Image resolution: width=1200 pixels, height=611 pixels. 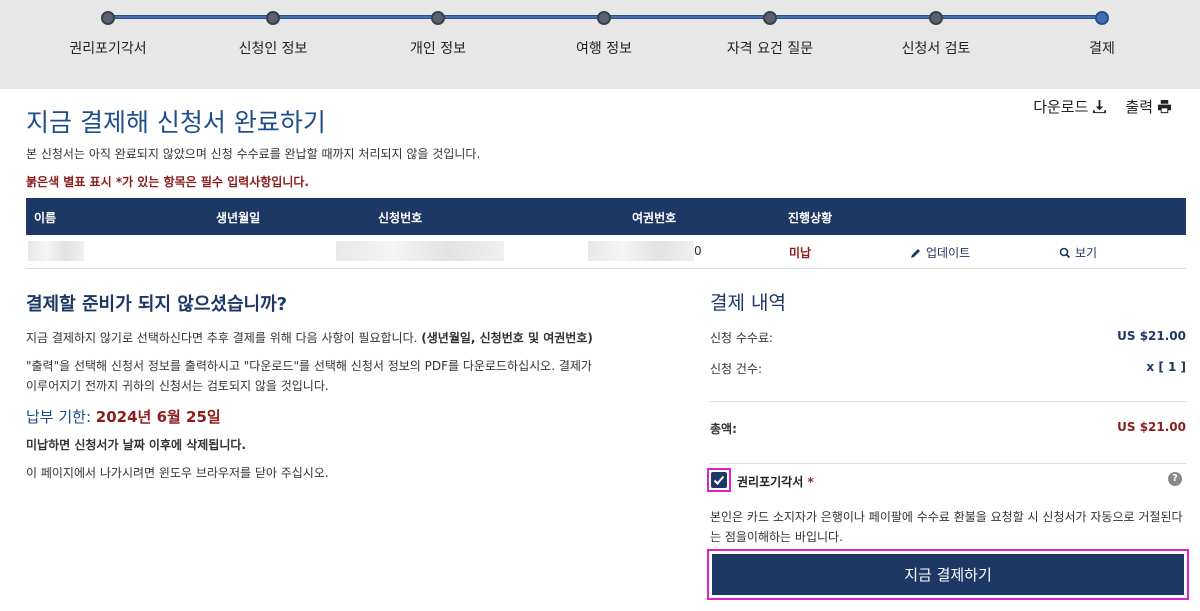 I want to click on col-birthdate: 생년월일, so click(x=238, y=218).